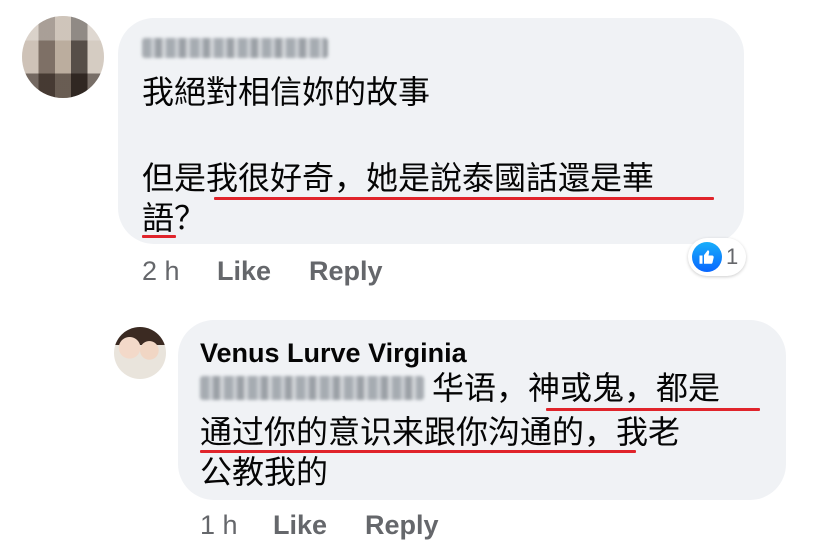 The width and height of the screenshot is (828, 549). What do you see at coordinates (732, 256) in the screenshot?
I see `reaction-count: 1` at bounding box center [732, 256].